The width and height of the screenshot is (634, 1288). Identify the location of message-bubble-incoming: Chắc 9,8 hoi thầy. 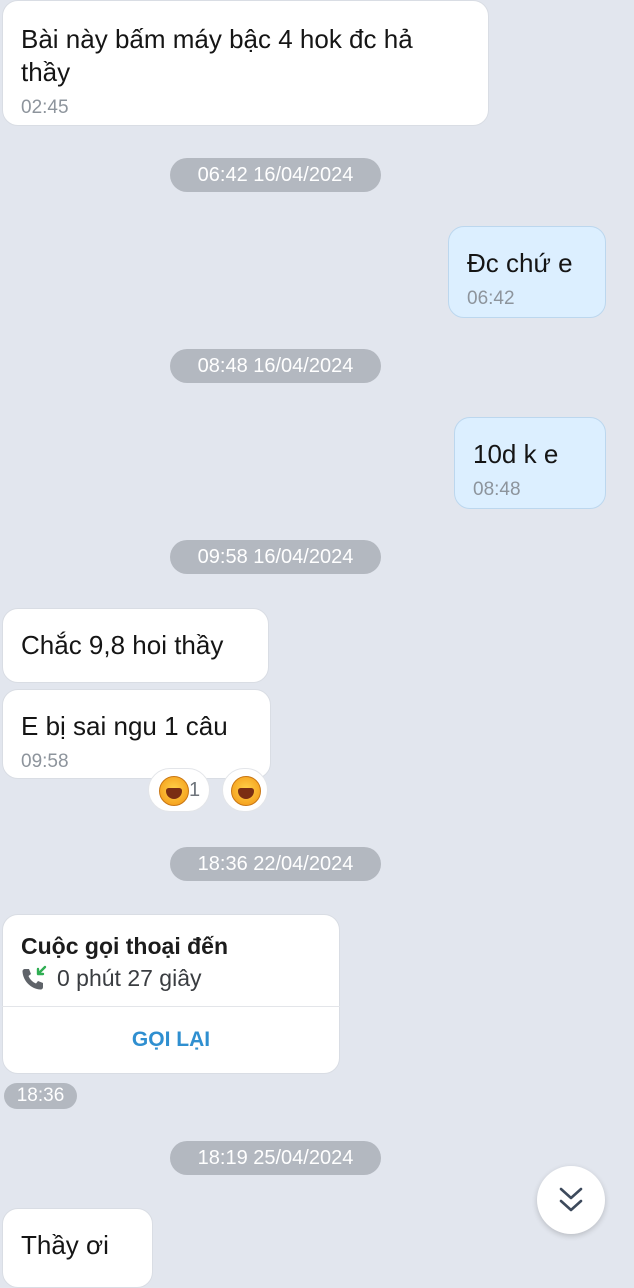
(135, 645).